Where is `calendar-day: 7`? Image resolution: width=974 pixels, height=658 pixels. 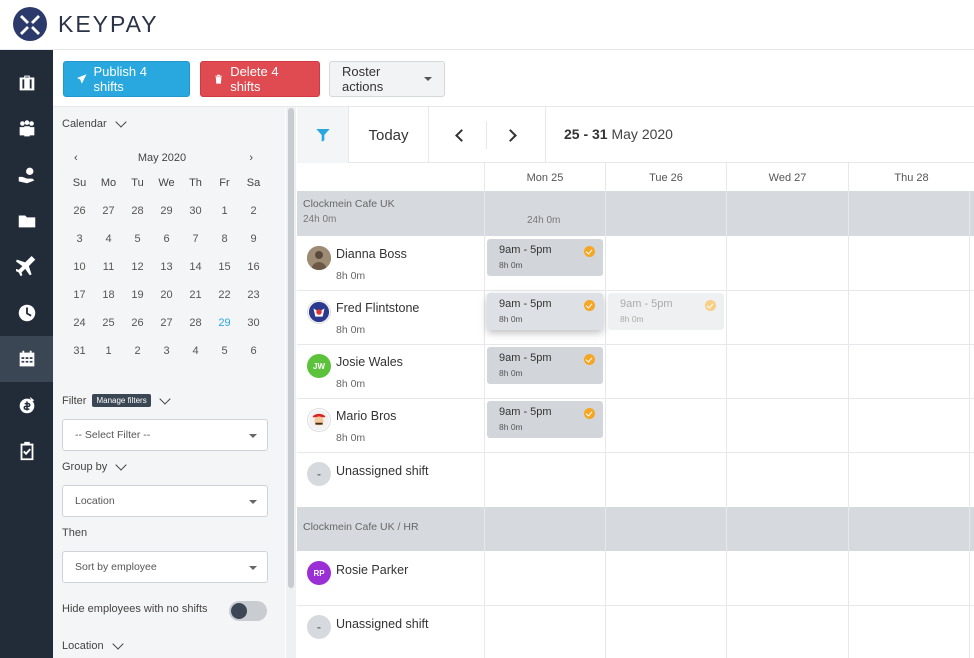 calendar-day: 7 is located at coordinates (195, 247).